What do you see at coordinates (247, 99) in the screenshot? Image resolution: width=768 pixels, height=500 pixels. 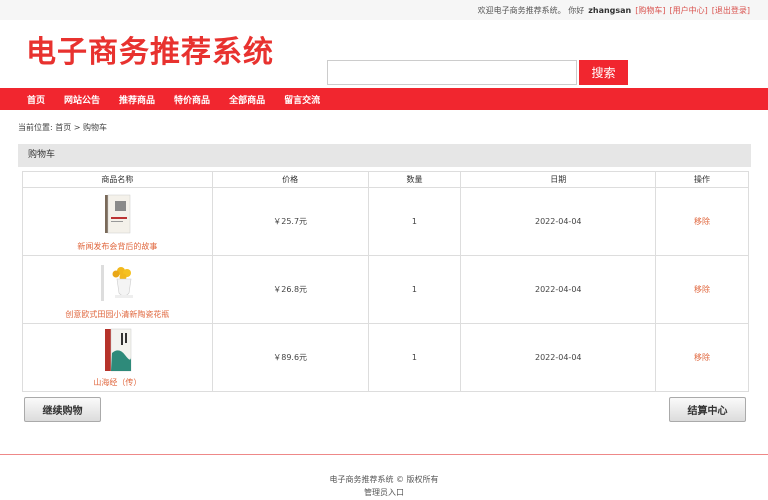 I see `nav-item-all-products: 全部商品` at bounding box center [247, 99].